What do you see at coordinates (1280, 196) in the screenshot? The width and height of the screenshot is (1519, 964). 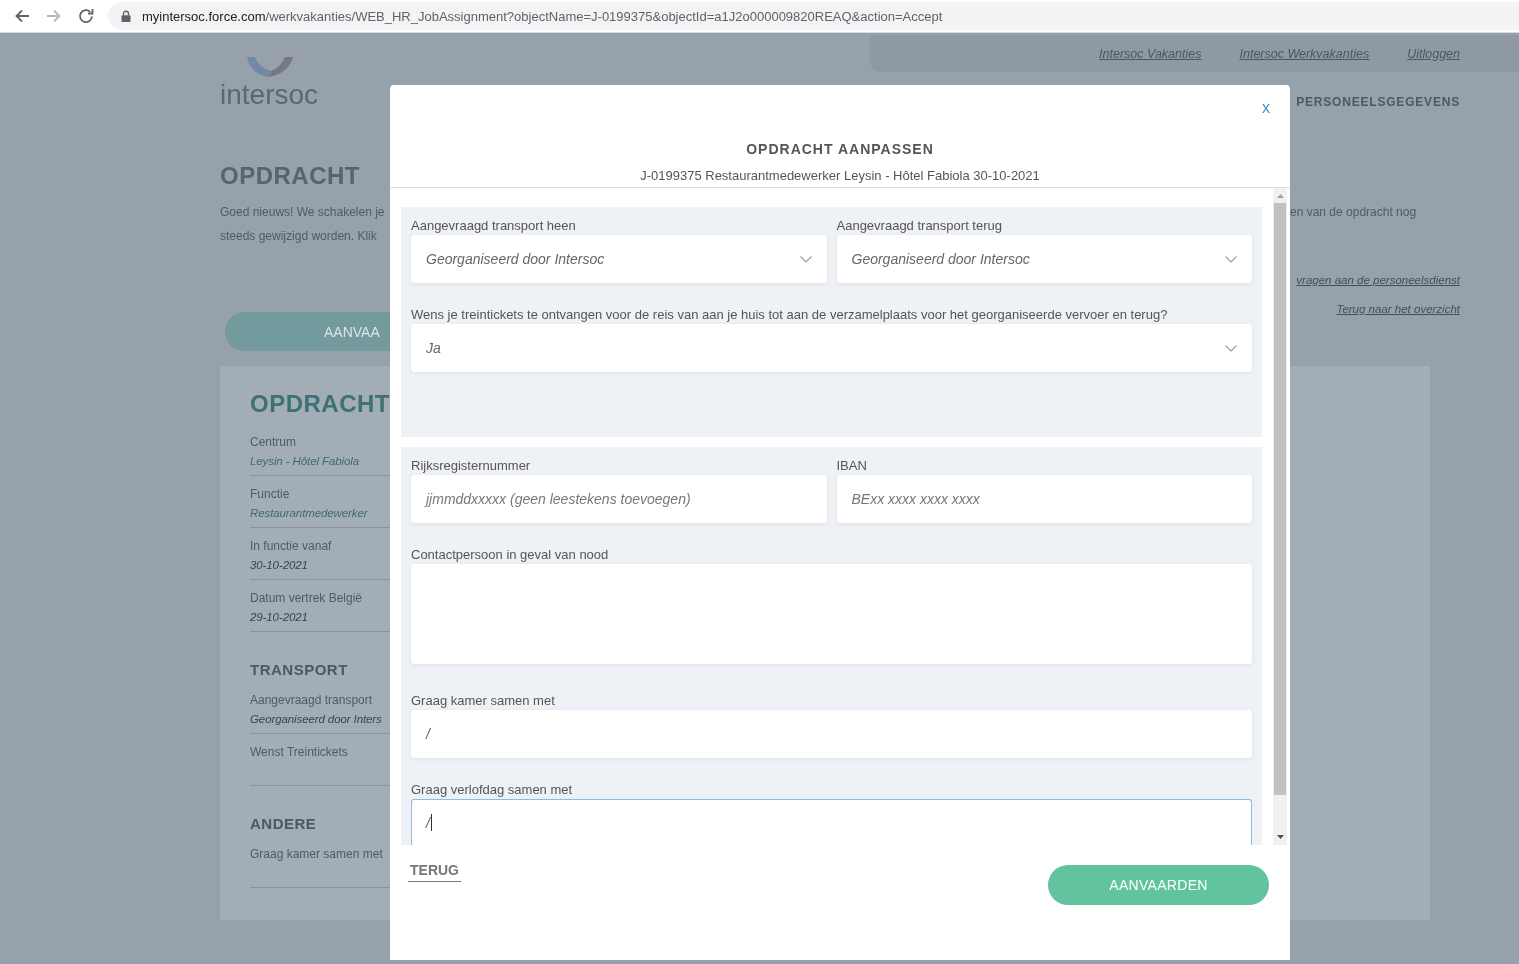 I see `scroll-up-icon` at bounding box center [1280, 196].